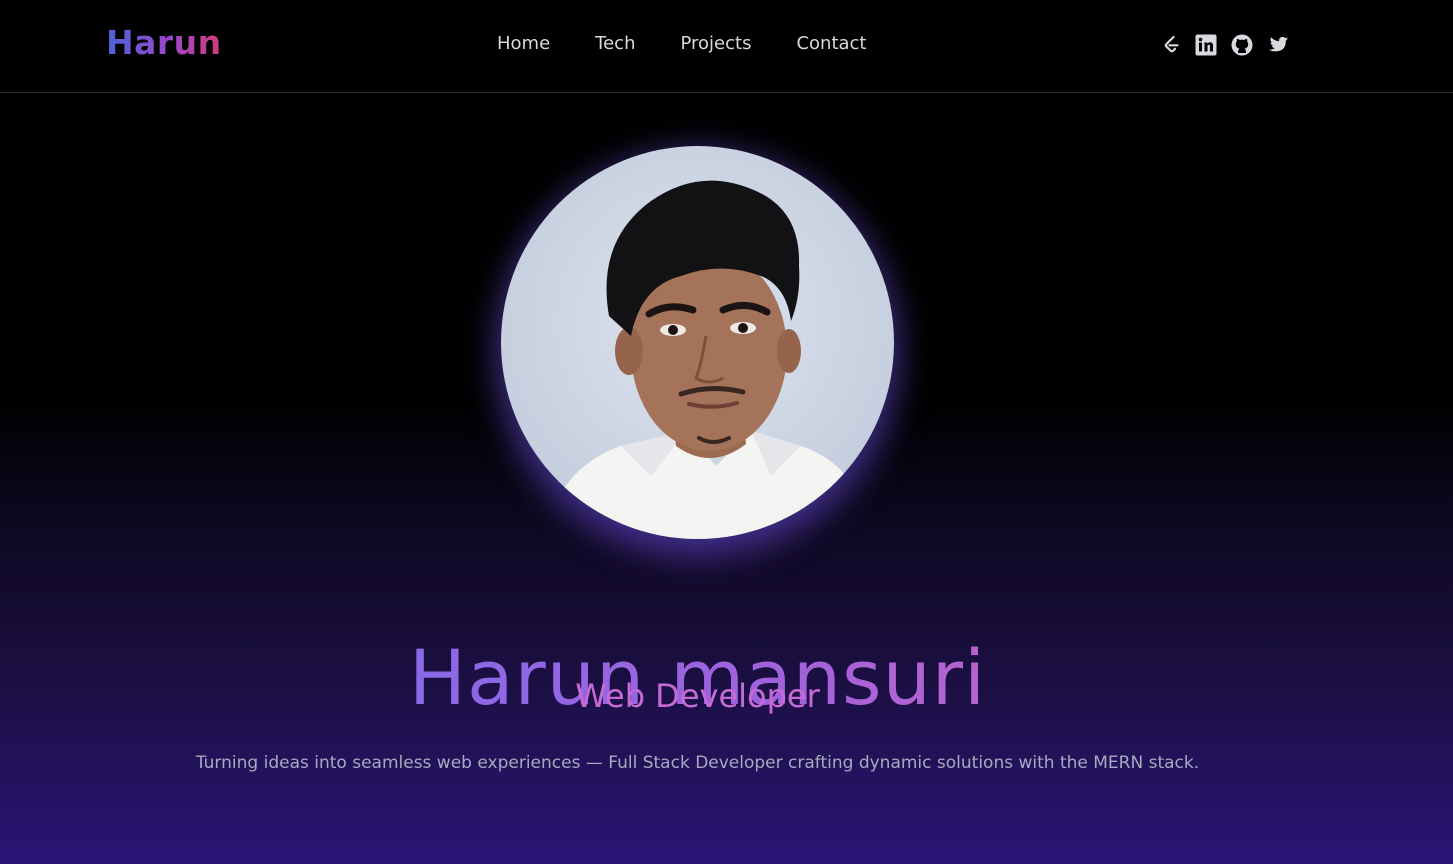  I want to click on nav-link-contact: Contact, so click(831, 43).